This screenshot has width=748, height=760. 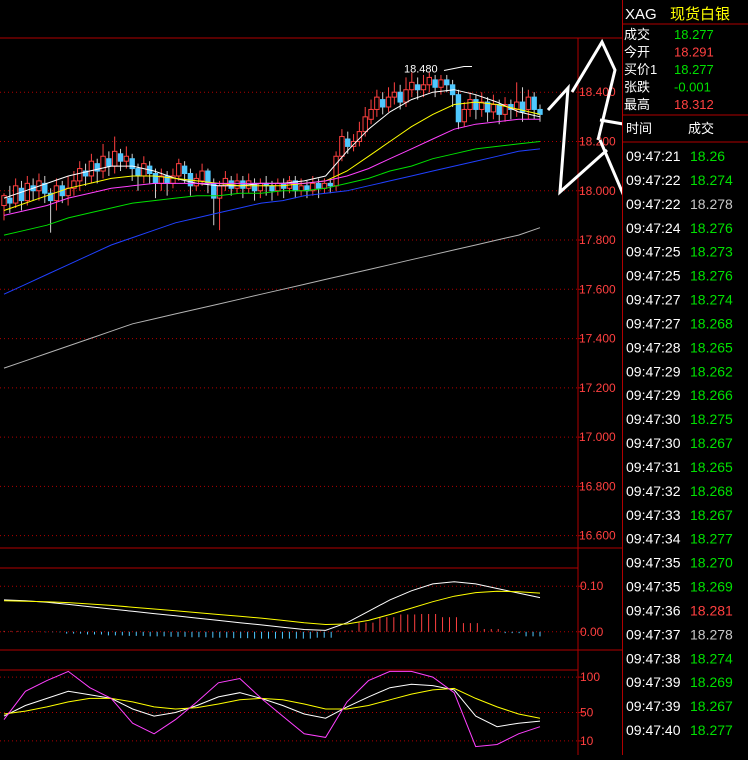 What do you see at coordinates (711, 371) in the screenshot?
I see `tick-price: 18.262` at bounding box center [711, 371].